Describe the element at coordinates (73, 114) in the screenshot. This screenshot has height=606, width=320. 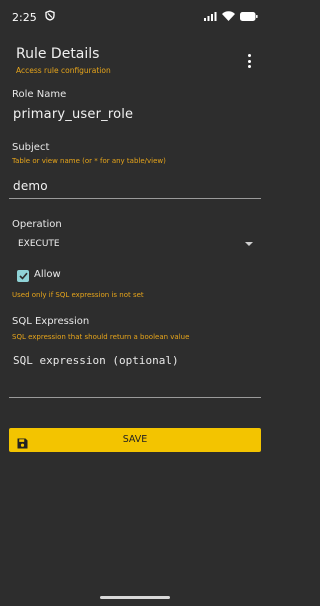
I see `role-name-value: primary_user_role` at that location.